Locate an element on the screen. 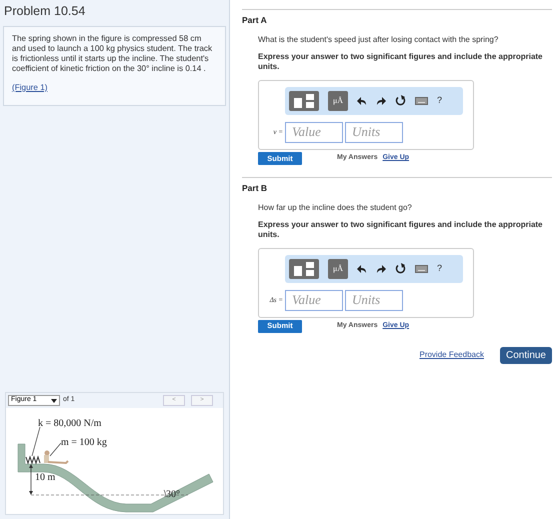 Image resolution: width=560 pixels, height=519 pixels. height-label: 10 m is located at coordinates (45, 478).